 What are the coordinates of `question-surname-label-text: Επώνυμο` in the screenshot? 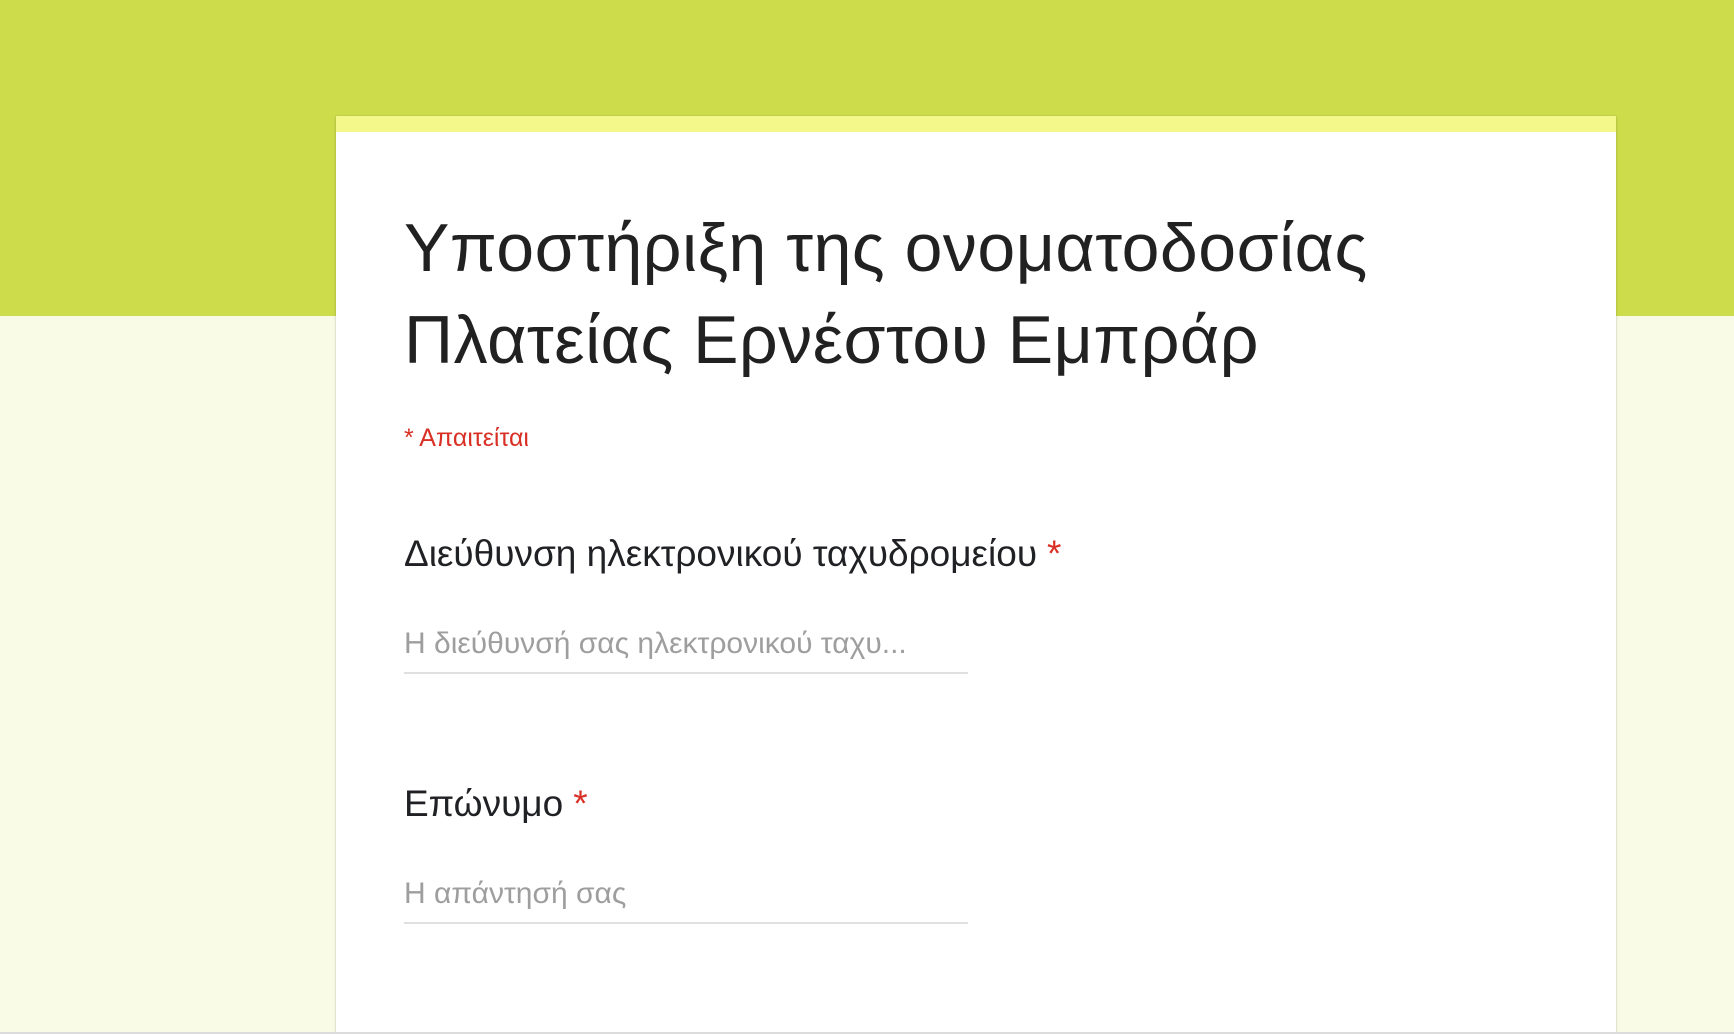 It's located at (484, 803).